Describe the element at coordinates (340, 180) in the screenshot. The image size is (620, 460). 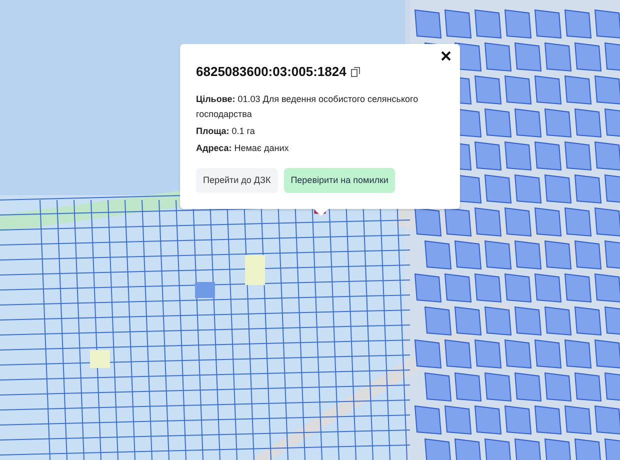
I see `check-errors-button: Перевірити на помилки` at that location.